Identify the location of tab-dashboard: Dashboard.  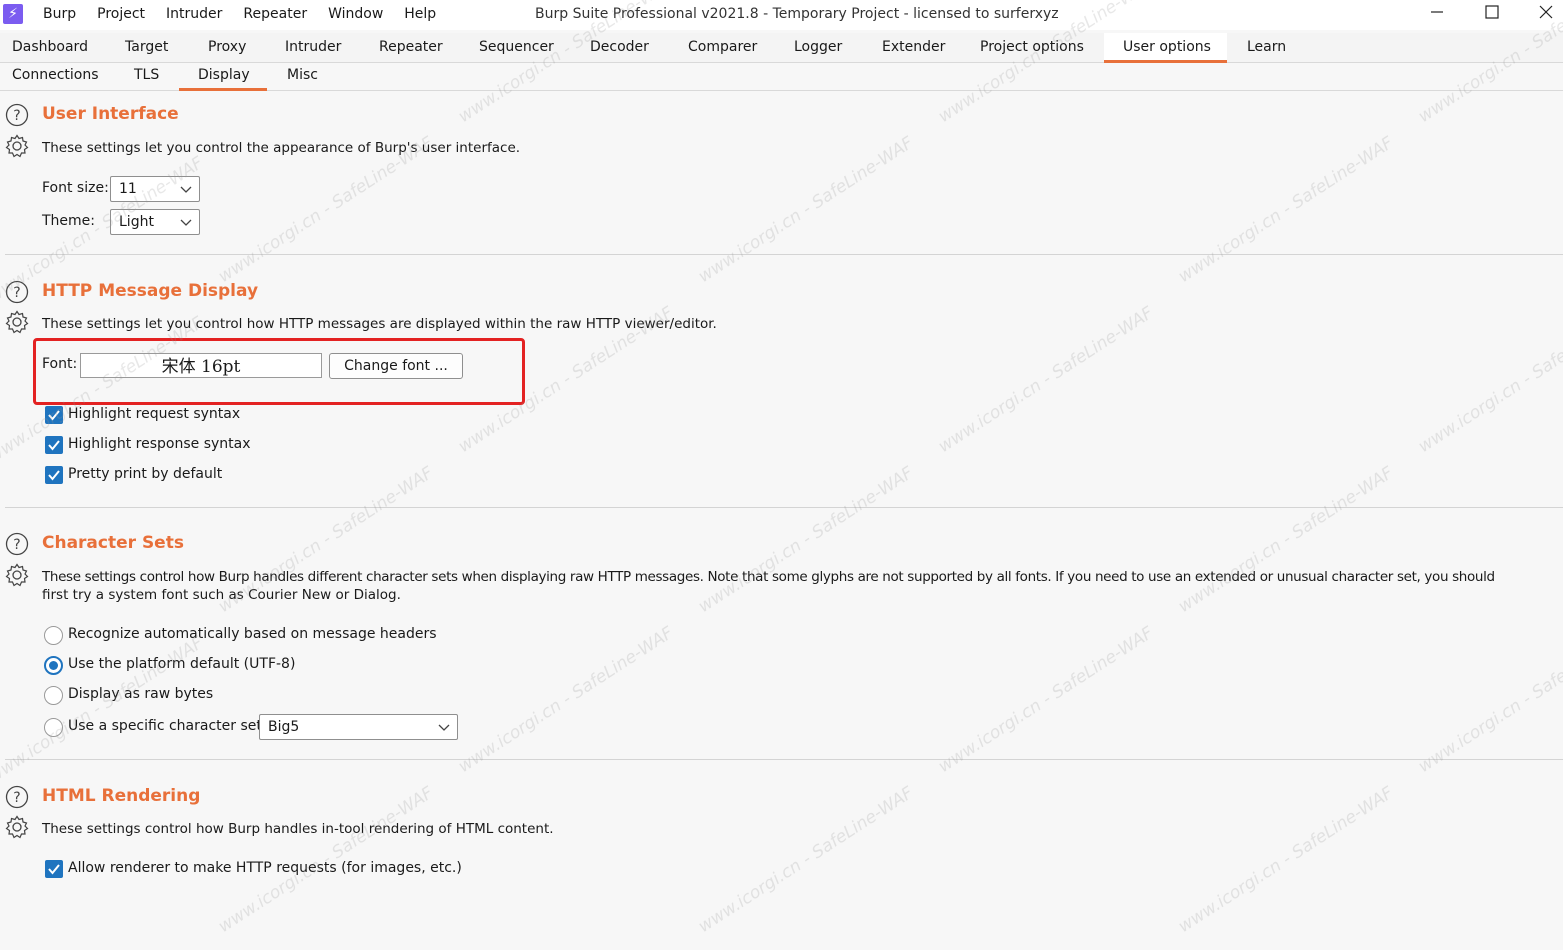
(50, 48).